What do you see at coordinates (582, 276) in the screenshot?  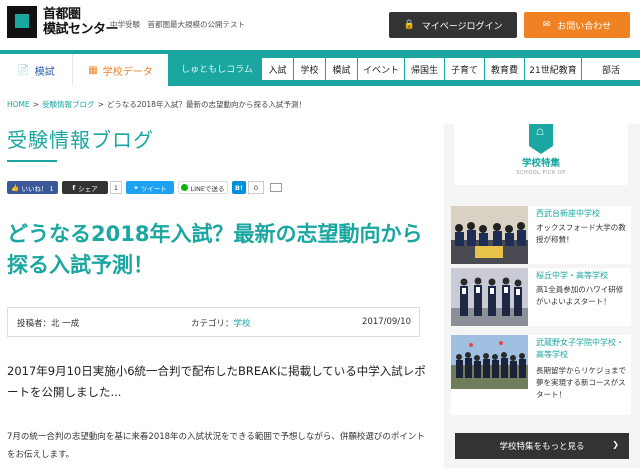 I see `school-card-title: 桜丘中学・高等学校` at bounding box center [582, 276].